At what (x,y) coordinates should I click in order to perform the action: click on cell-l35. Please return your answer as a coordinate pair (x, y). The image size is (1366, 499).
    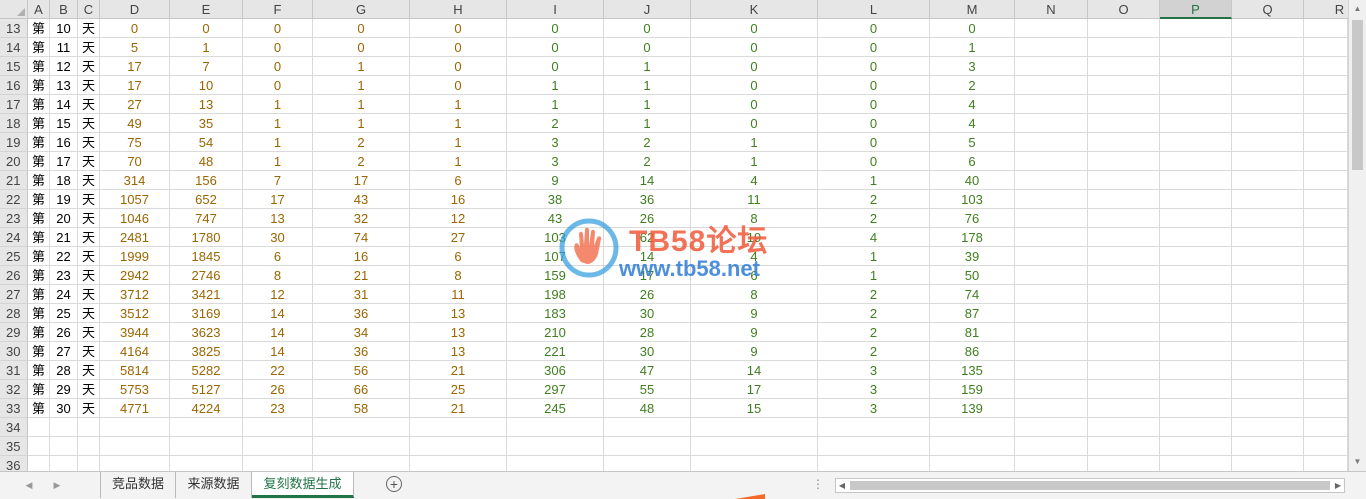
    Looking at the image, I should click on (874, 446).